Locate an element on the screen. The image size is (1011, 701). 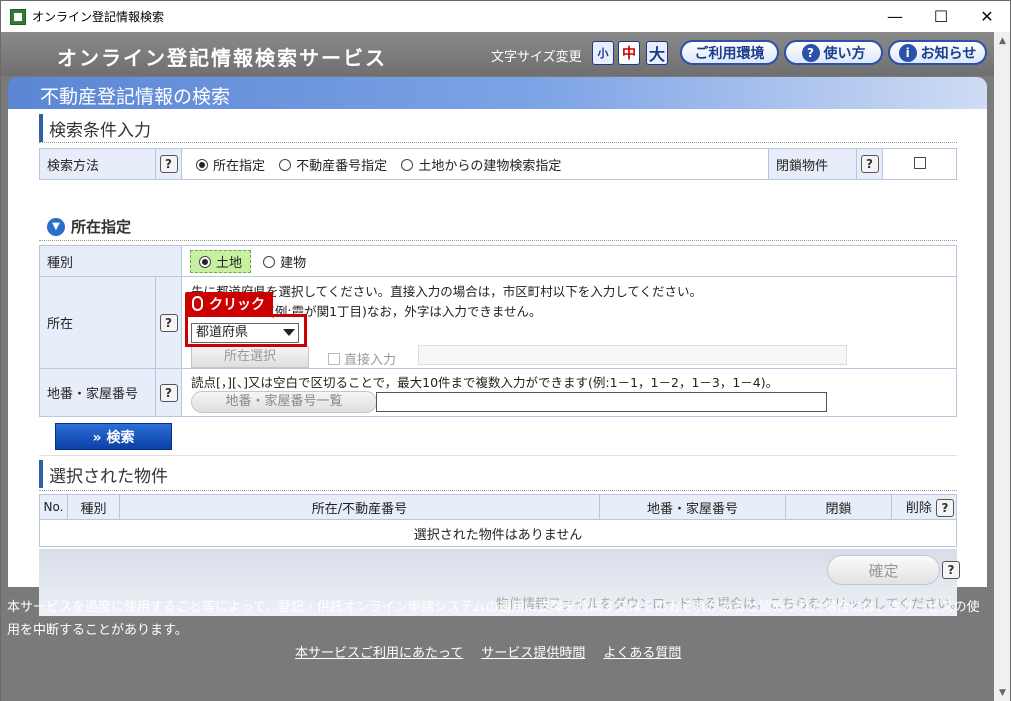
location-section-title: ▼ 所在指定 is located at coordinates (89, 226).